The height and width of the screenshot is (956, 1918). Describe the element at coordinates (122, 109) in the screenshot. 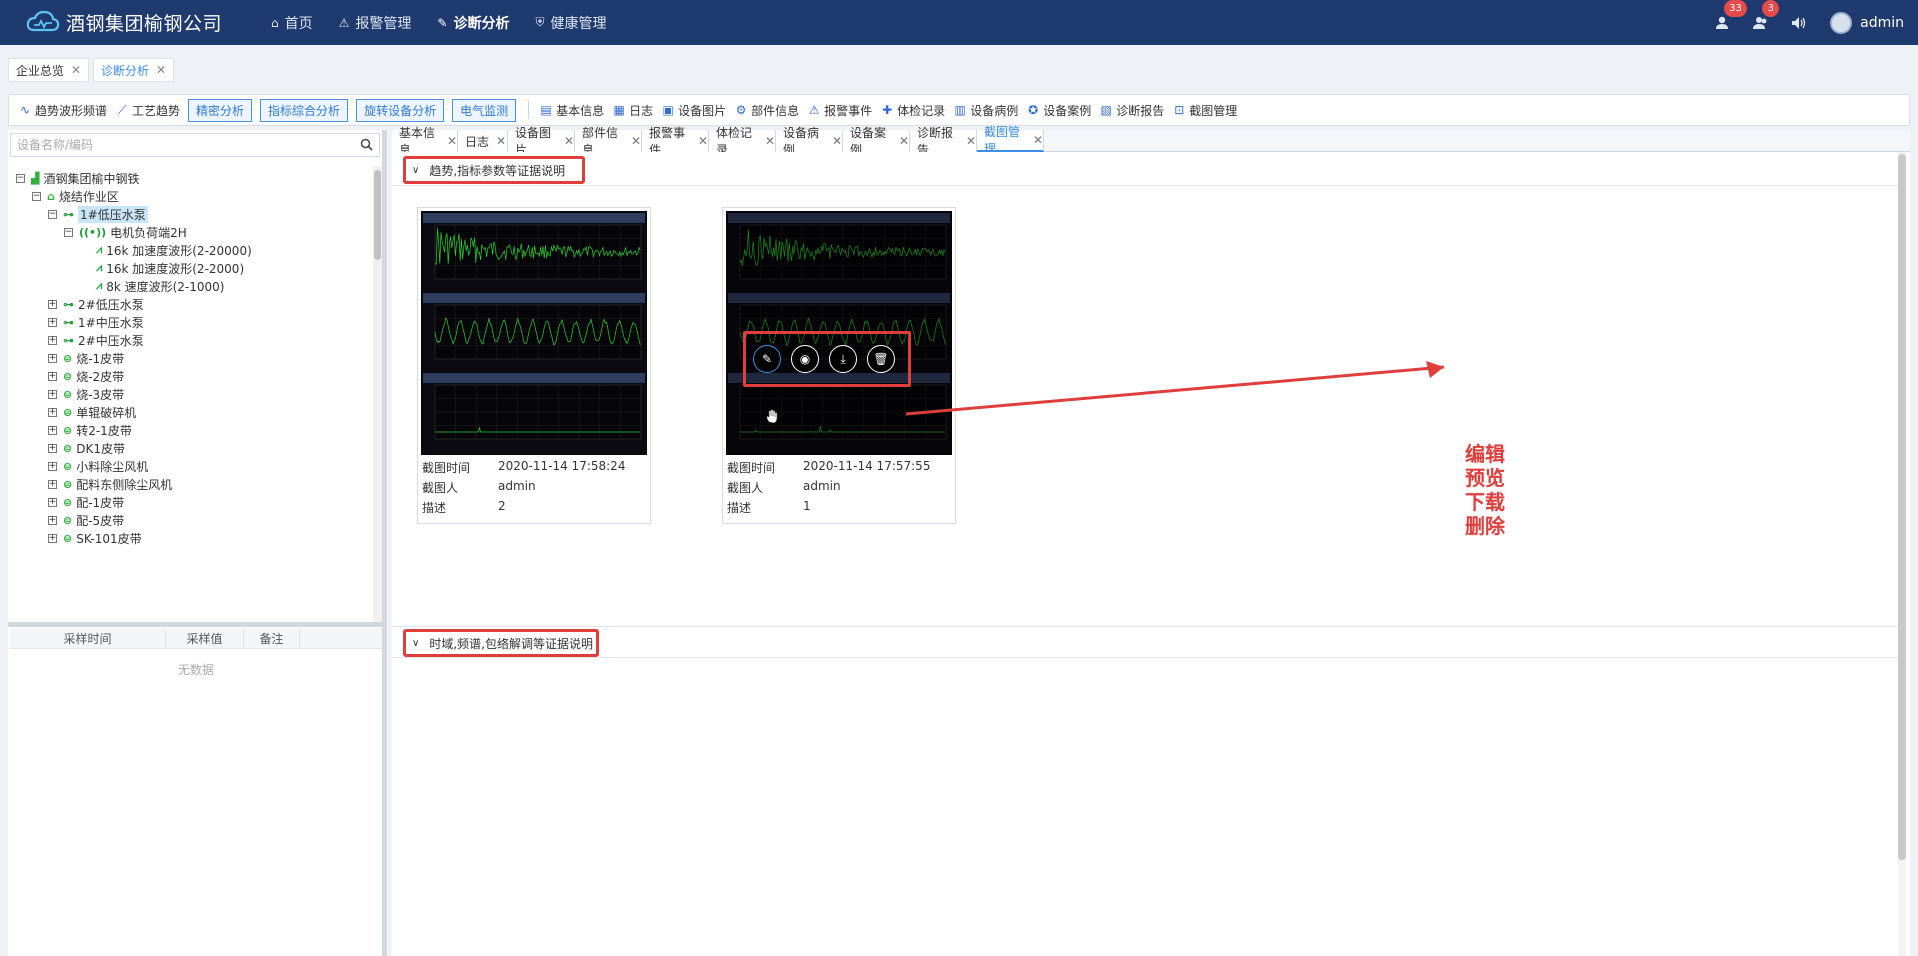

I see `trend-chart-icon: ⟋` at that location.